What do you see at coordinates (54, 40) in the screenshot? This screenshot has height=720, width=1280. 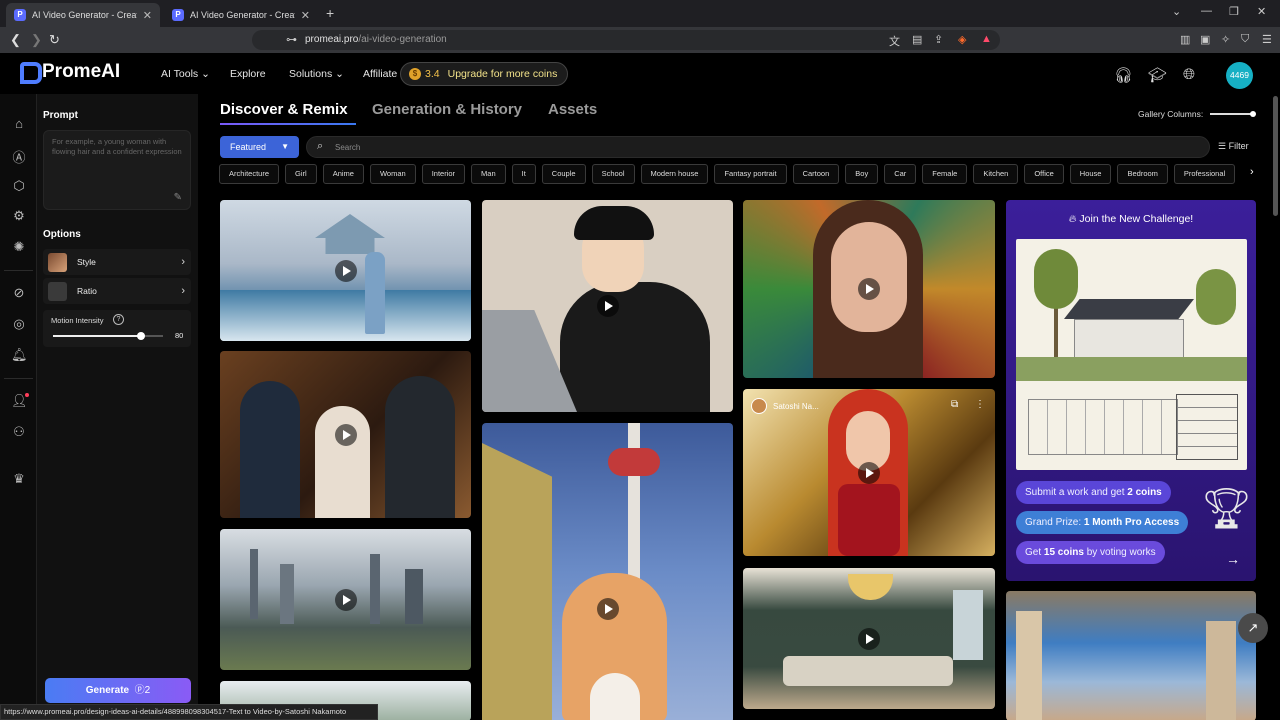 I see `reload-icon: ↻` at bounding box center [54, 40].